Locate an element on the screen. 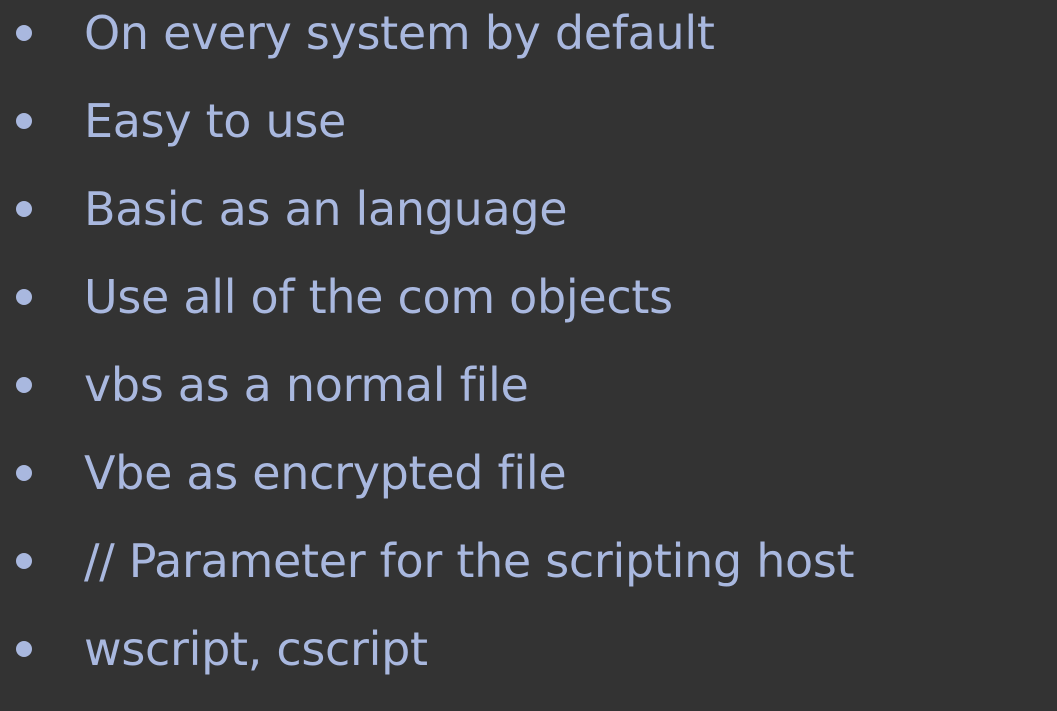 This screenshot has height=711, width=1057. bullet-item: Easy to use is located at coordinates (528, 127).